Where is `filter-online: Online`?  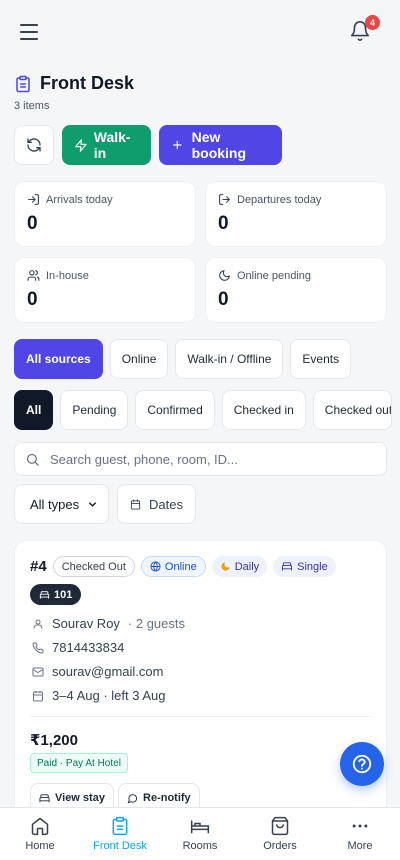
filter-online: Online is located at coordinates (139, 359).